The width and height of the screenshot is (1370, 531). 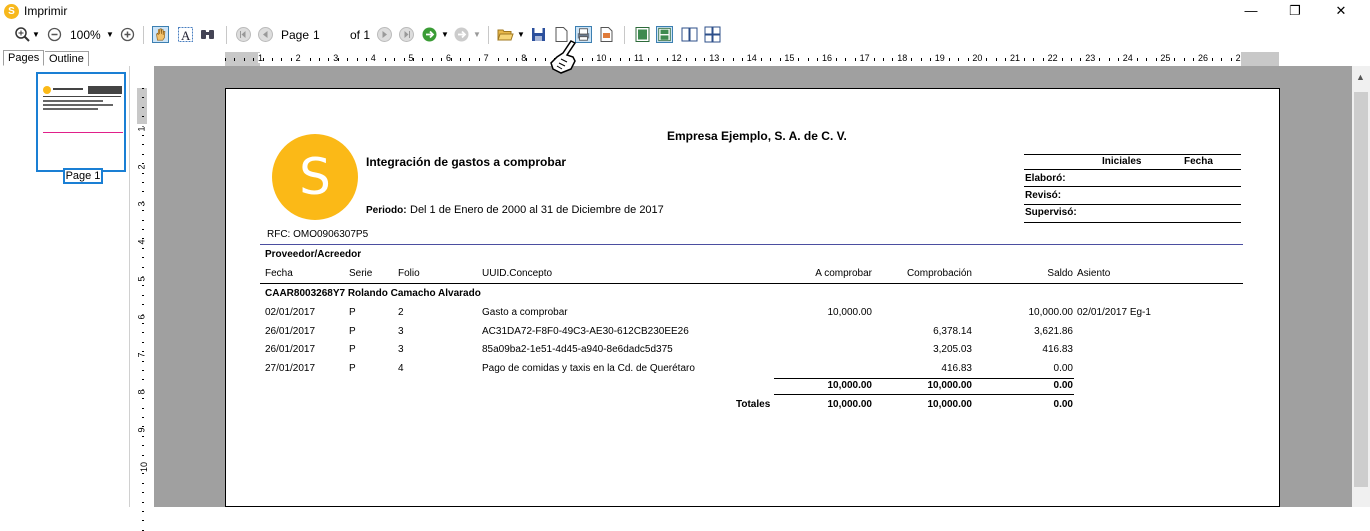 What do you see at coordinates (85, 35) in the screenshot?
I see `zoom-level: 100%` at bounding box center [85, 35].